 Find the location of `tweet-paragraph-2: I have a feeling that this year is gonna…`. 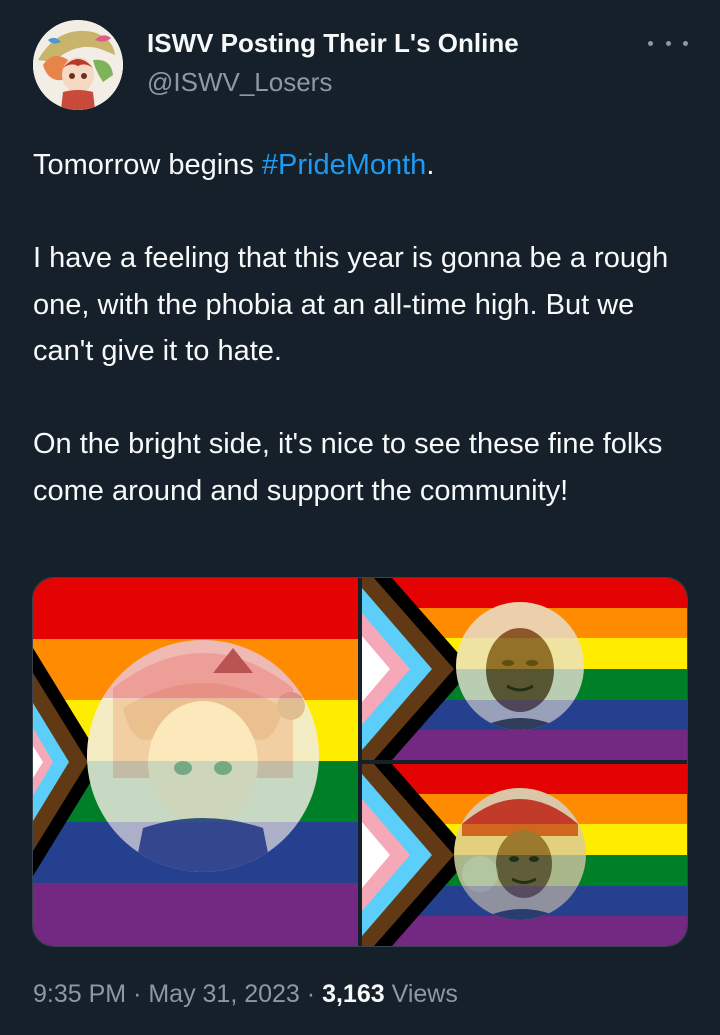

tweet-paragraph-2: I have a feeling that this year is gonna… is located at coordinates (351, 304).